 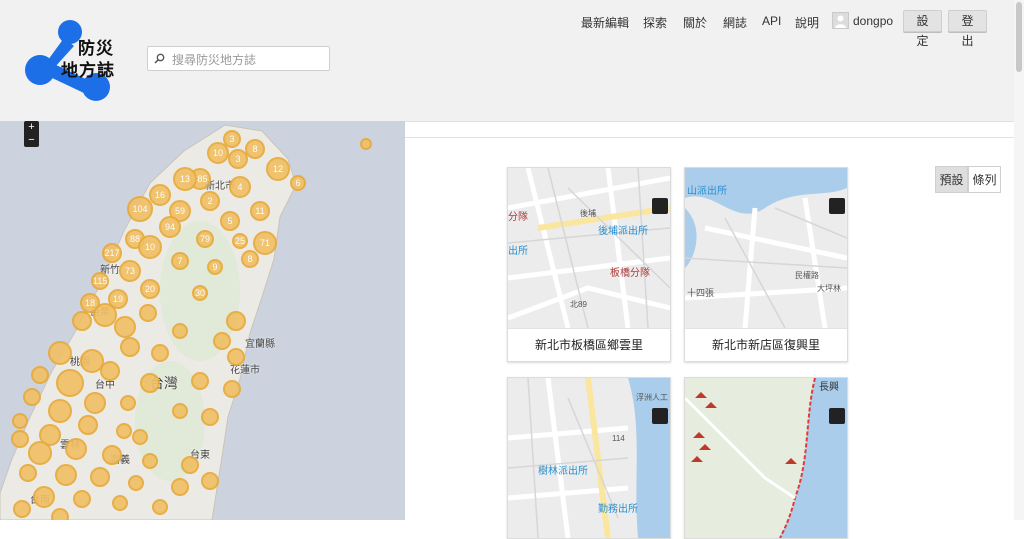 What do you see at coordinates (249, 59) in the screenshot?
I see `search-input` at bounding box center [249, 59].